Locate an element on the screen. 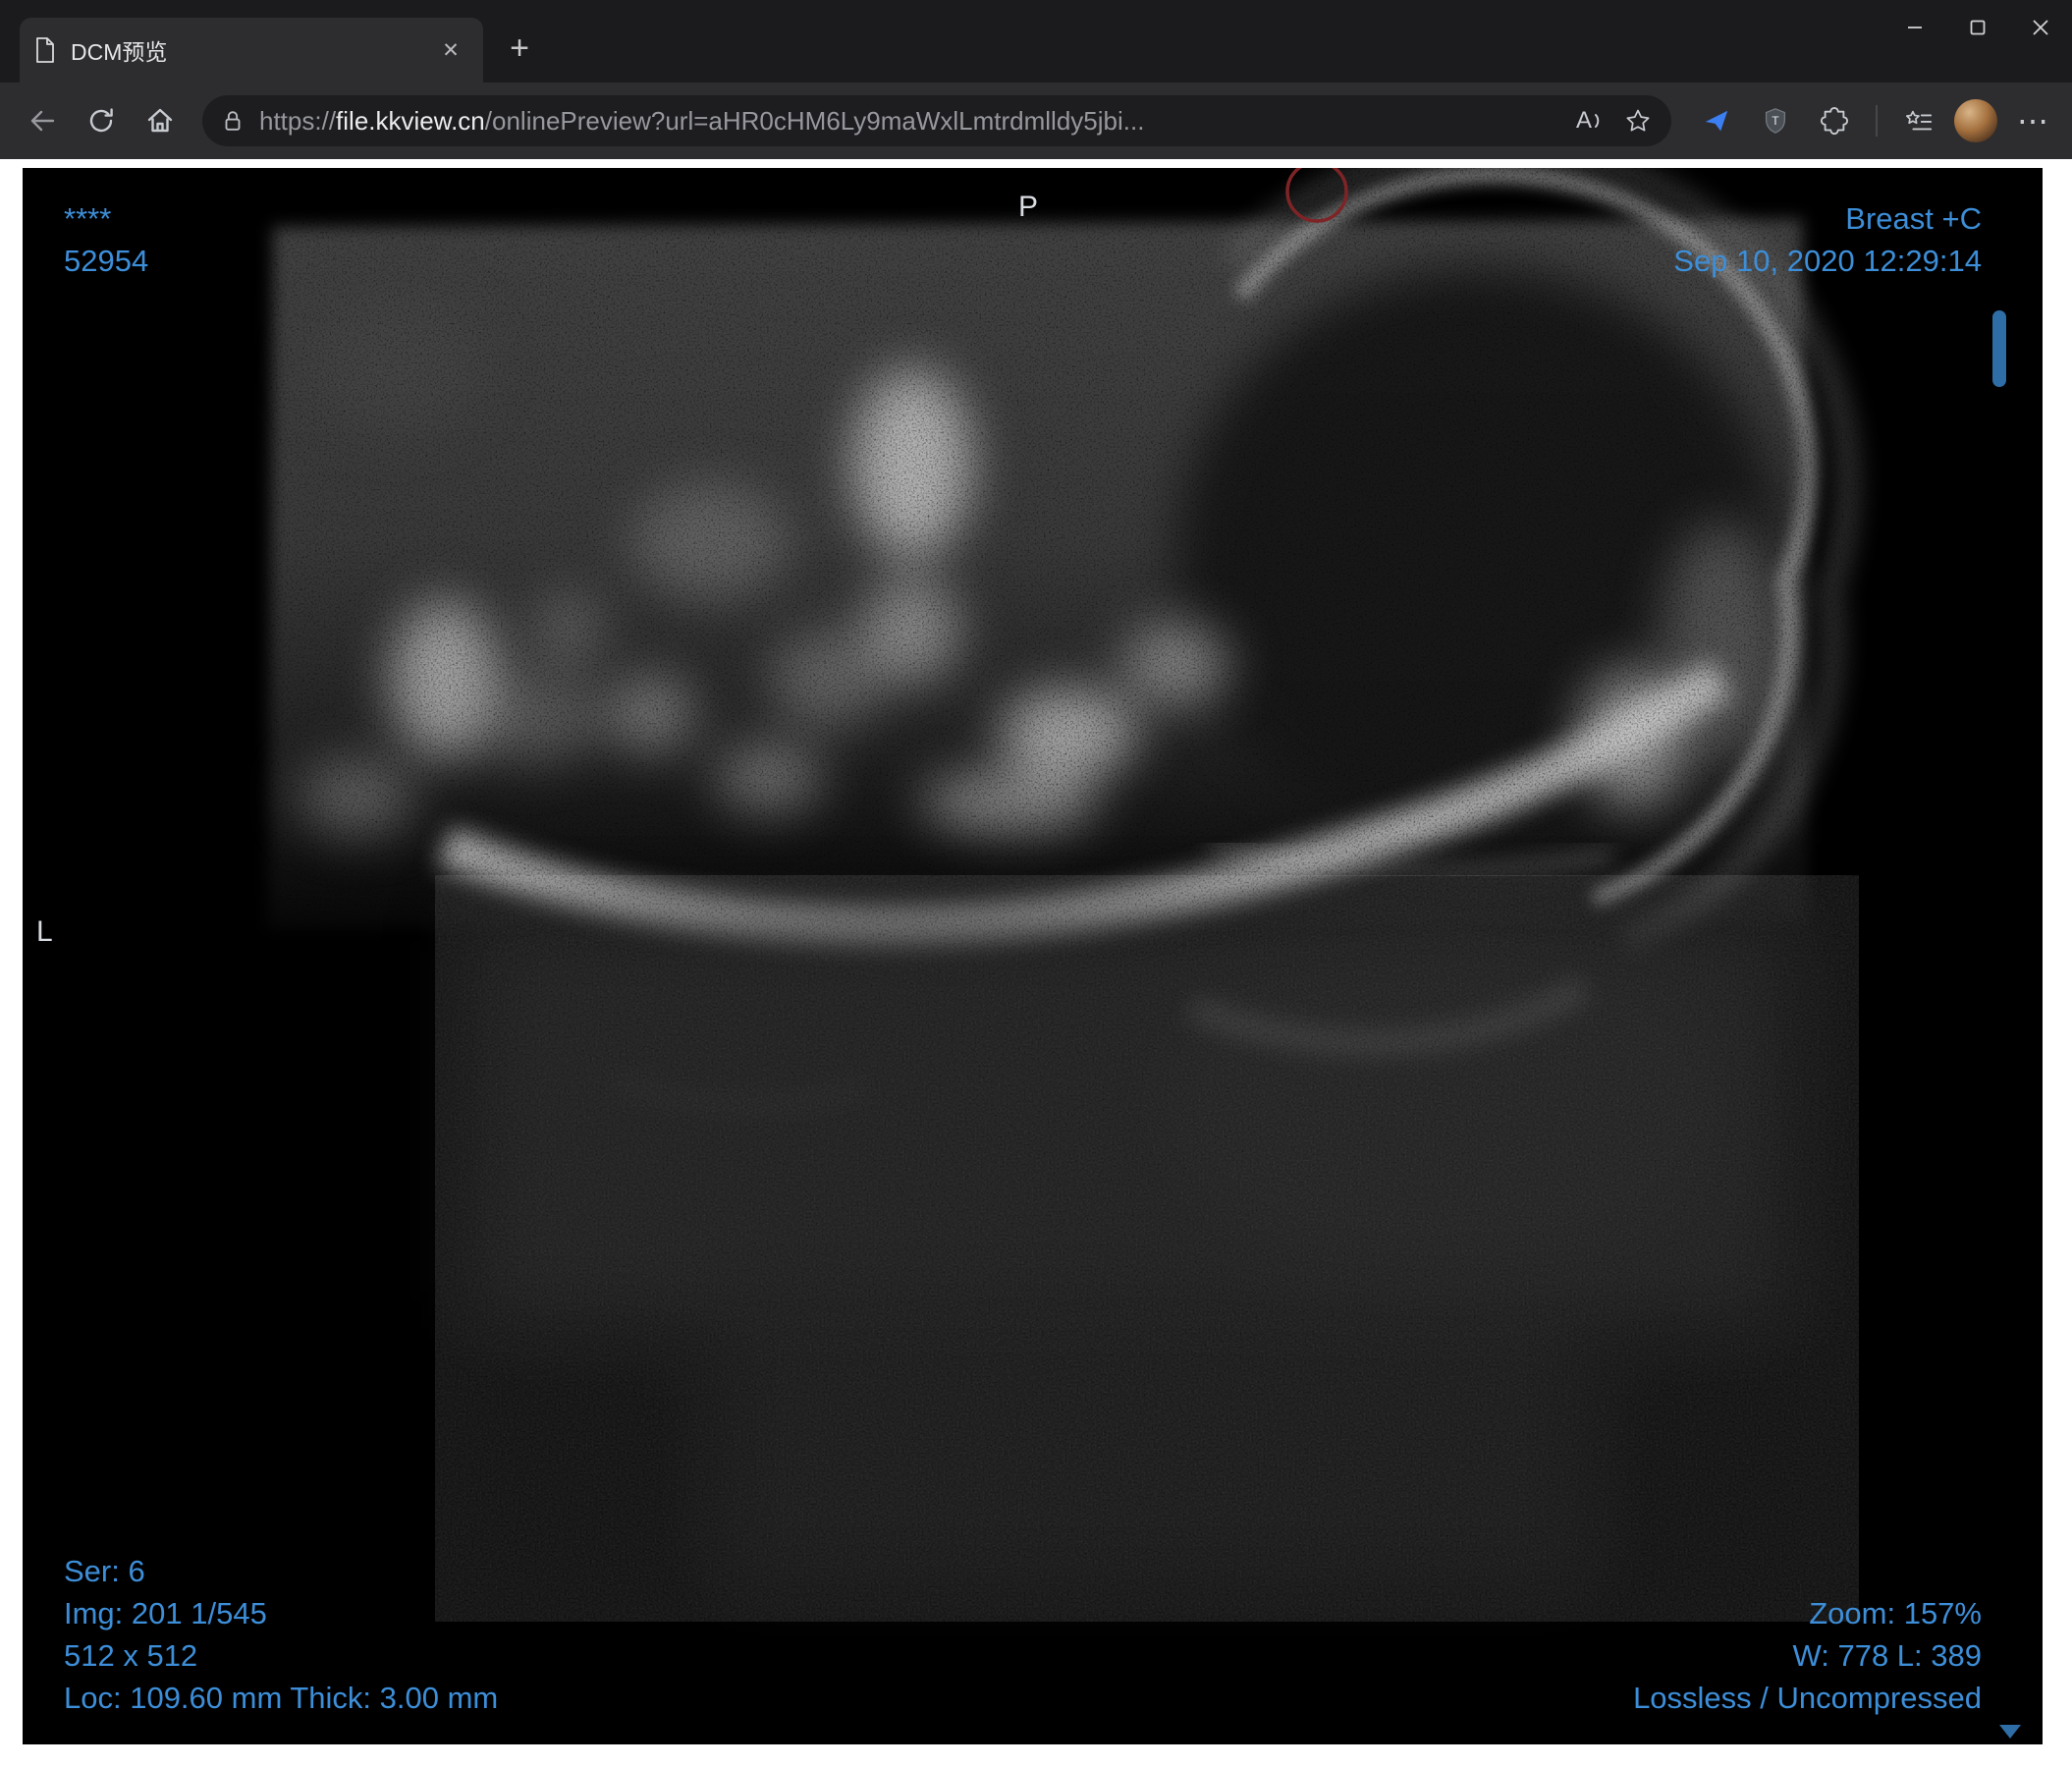 The width and height of the screenshot is (2072, 1768). refresh-button is located at coordinates (101, 120).